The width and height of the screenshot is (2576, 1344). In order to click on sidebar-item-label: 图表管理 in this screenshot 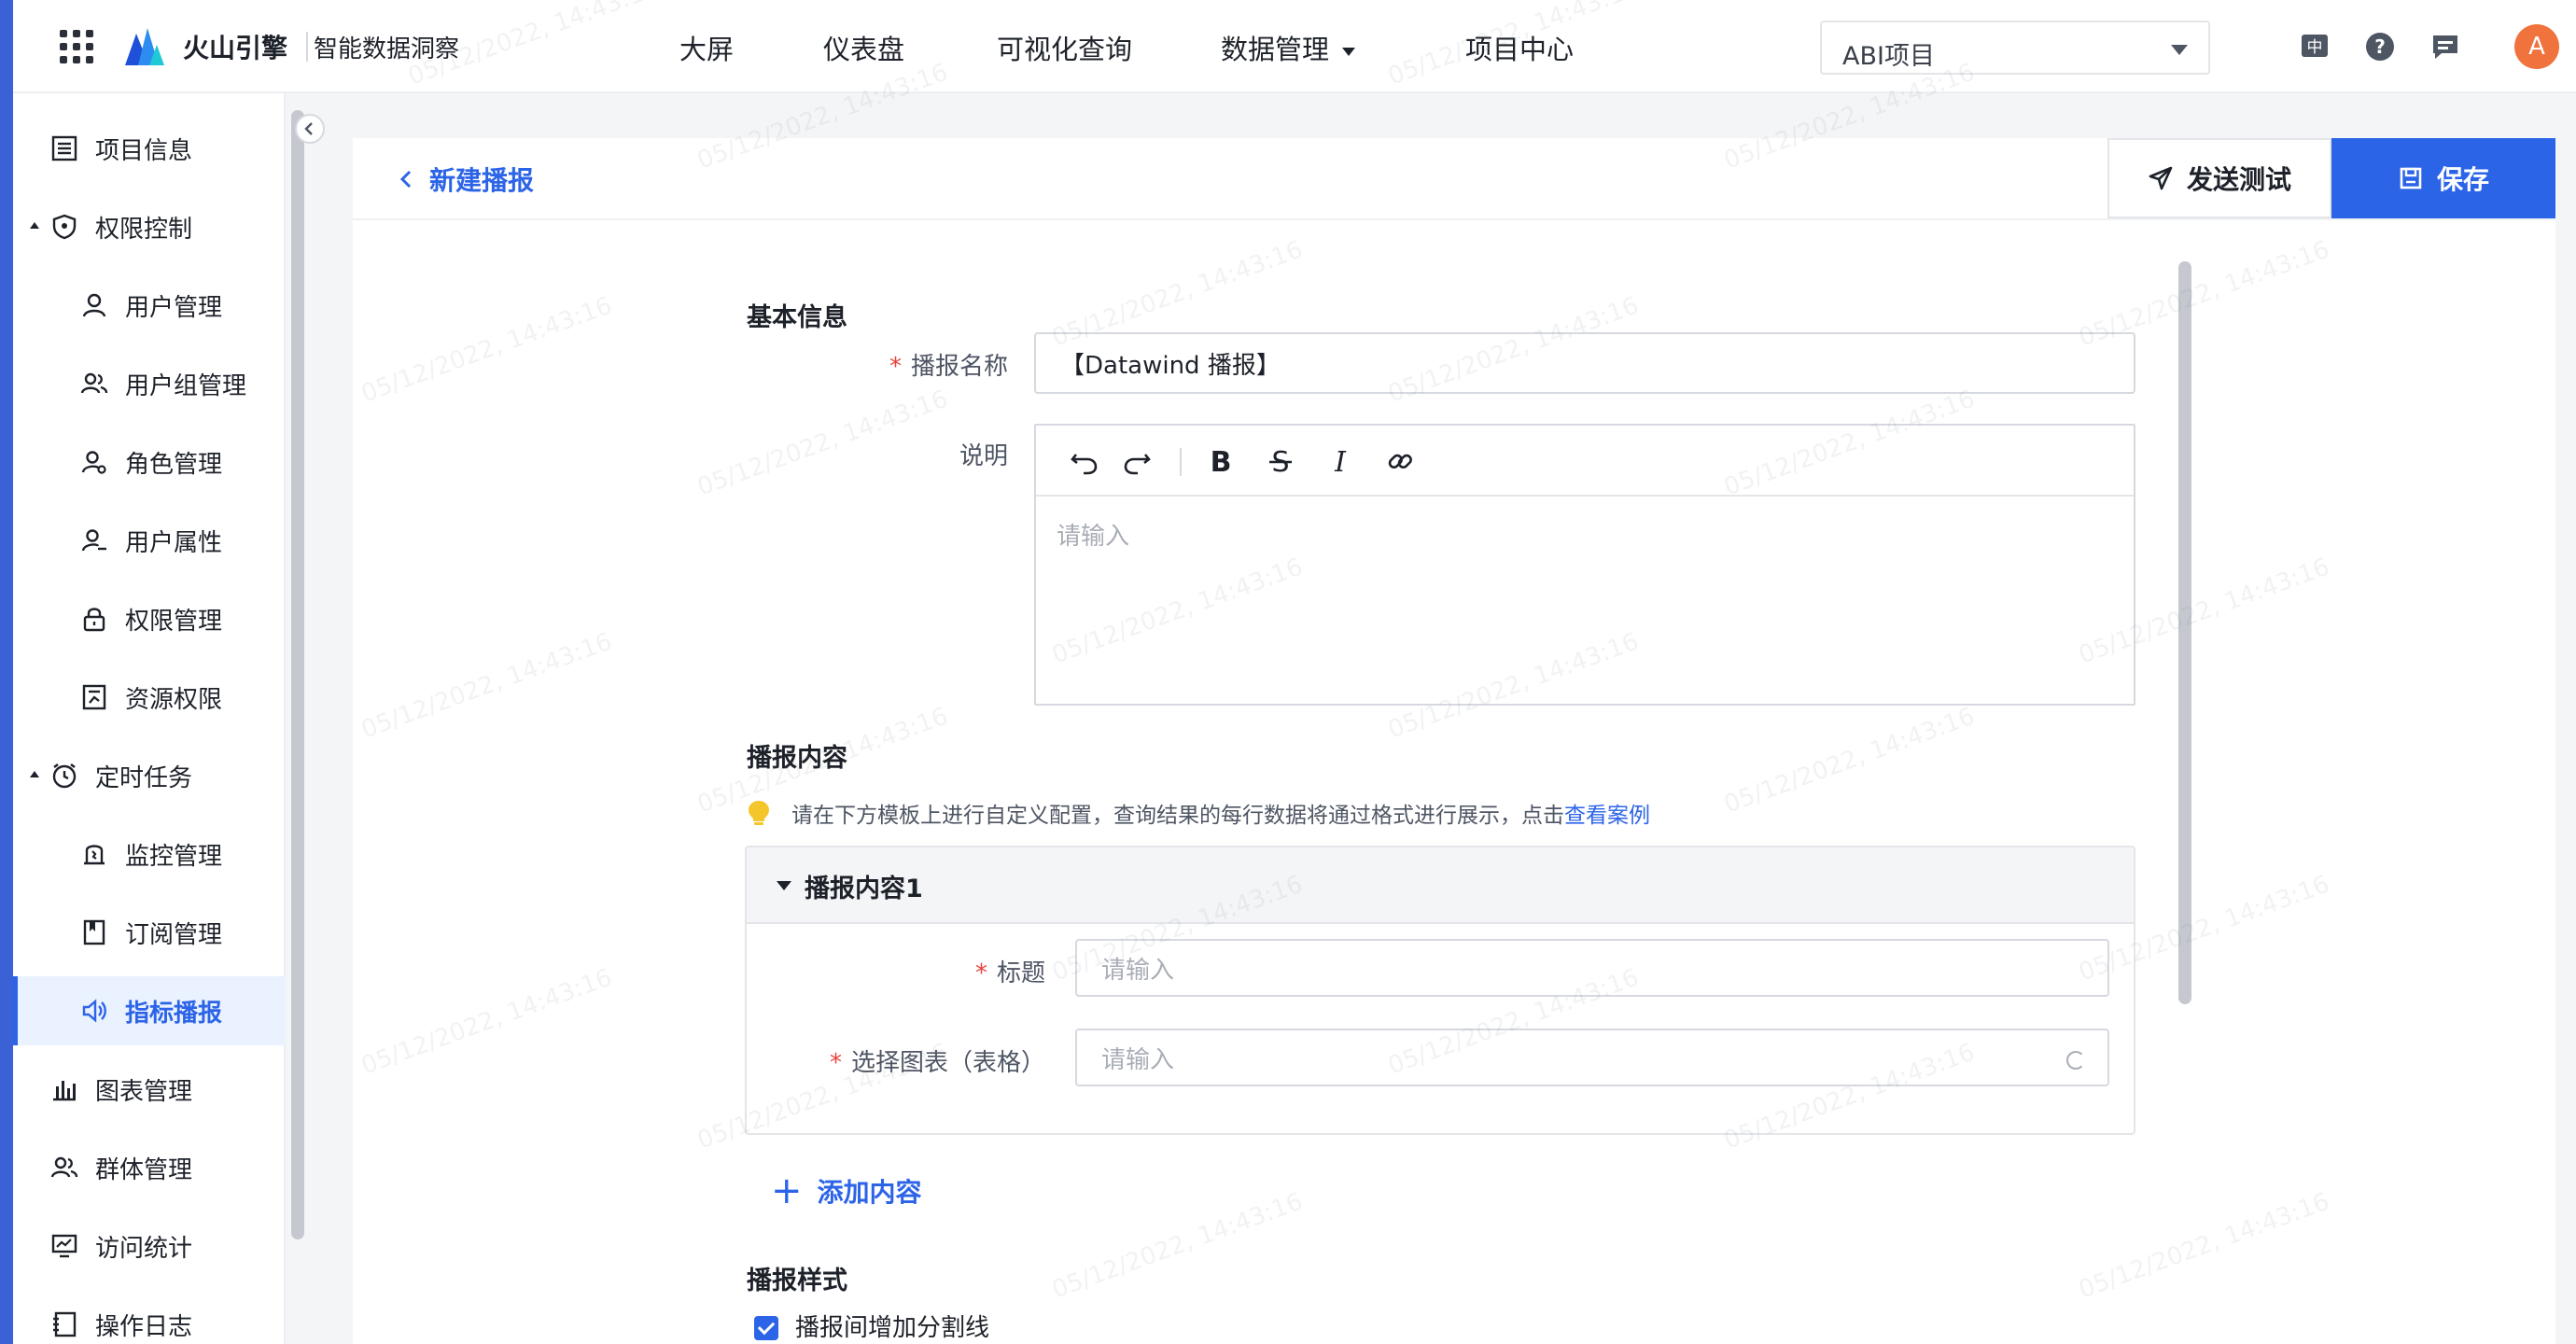, I will do `click(144, 1091)`.